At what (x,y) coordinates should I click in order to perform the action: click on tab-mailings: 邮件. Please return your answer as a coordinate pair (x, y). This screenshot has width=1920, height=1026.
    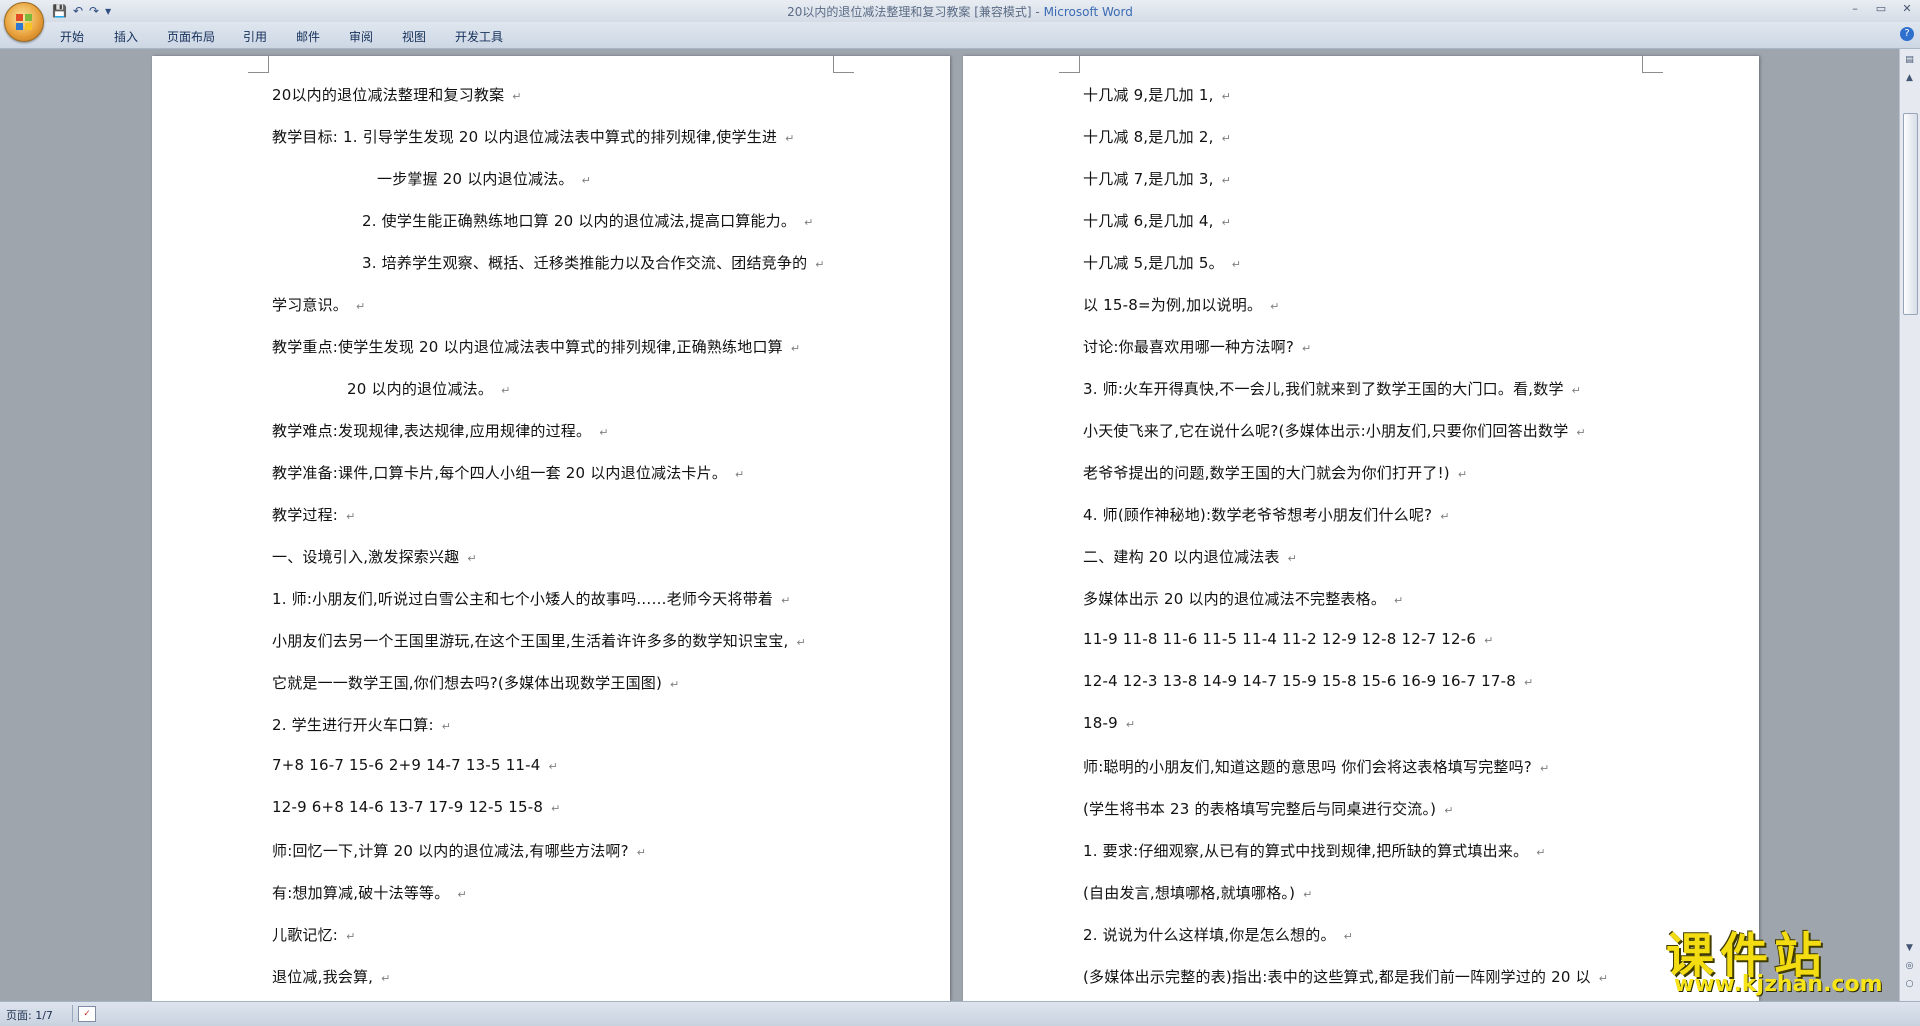
    Looking at the image, I should click on (308, 36).